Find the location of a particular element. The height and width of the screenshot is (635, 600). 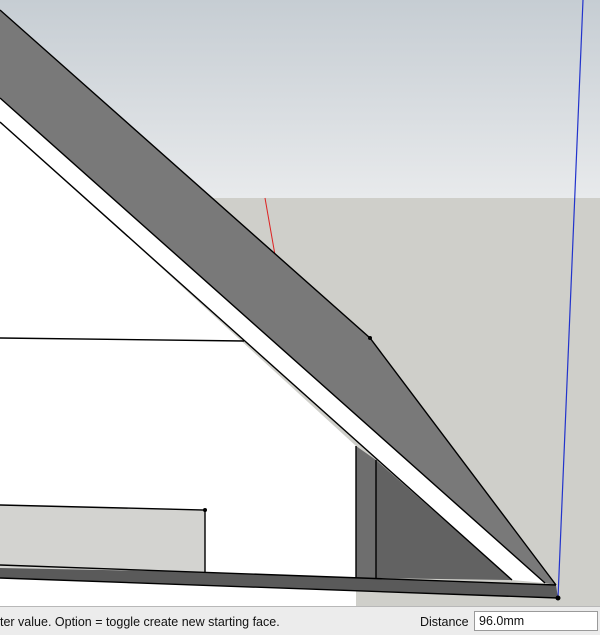

lower-box-face is located at coordinates (102, 538).